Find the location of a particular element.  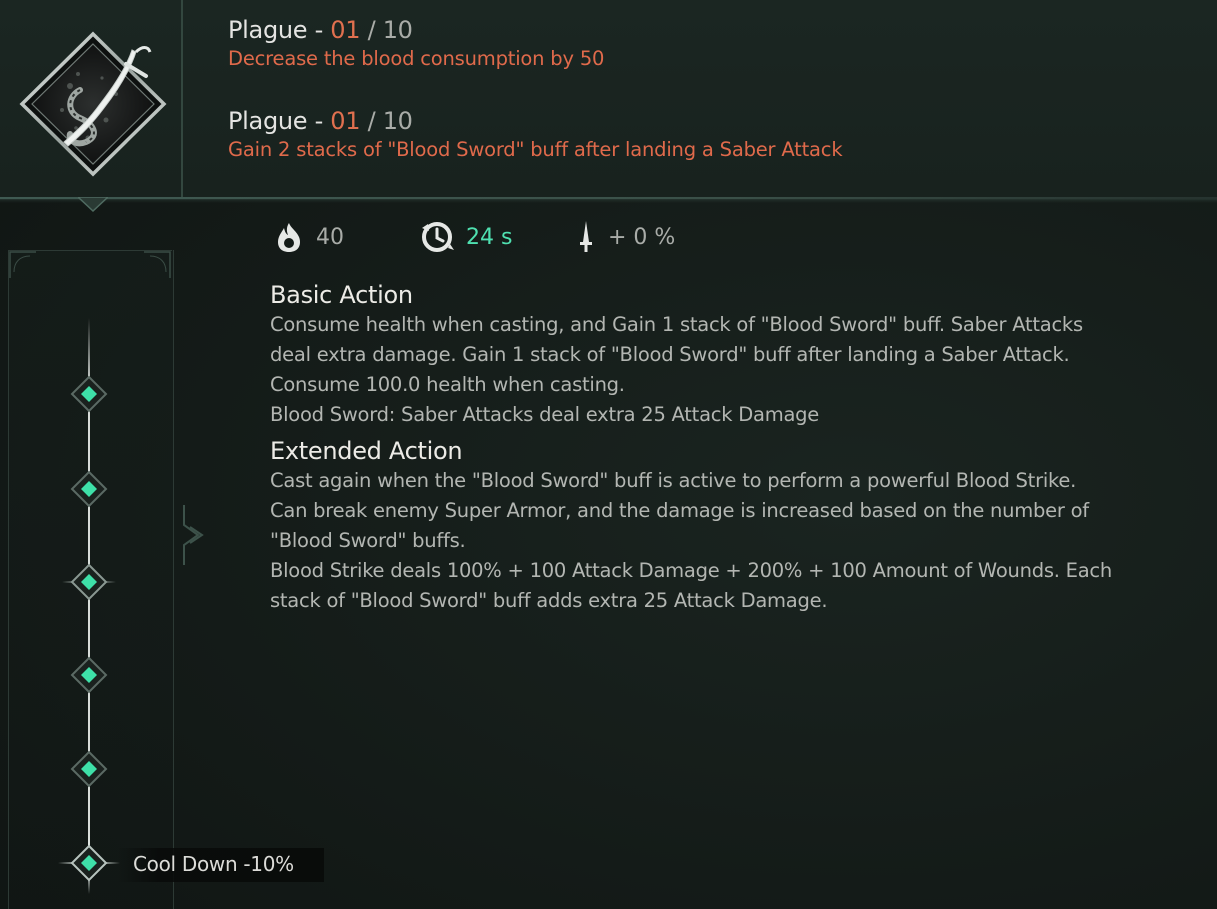

talent-node-tooltip: Cool Down -10% is located at coordinates (221, 865).